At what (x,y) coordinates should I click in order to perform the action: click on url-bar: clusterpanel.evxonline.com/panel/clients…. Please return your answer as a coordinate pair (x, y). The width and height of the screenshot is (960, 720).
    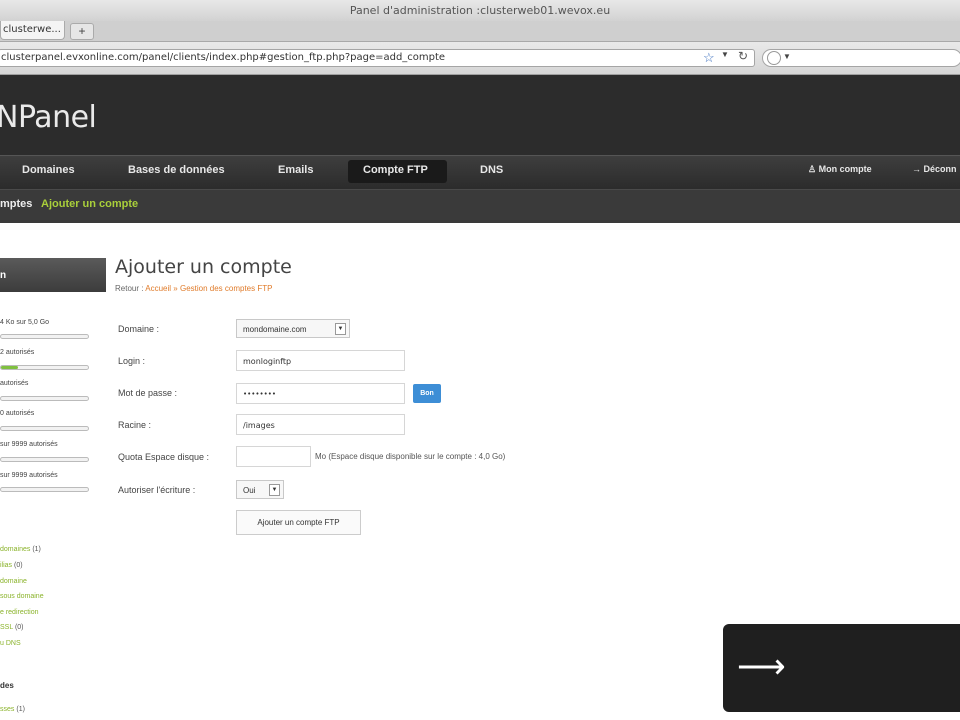
    Looking at the image, I should click on (377, 58).